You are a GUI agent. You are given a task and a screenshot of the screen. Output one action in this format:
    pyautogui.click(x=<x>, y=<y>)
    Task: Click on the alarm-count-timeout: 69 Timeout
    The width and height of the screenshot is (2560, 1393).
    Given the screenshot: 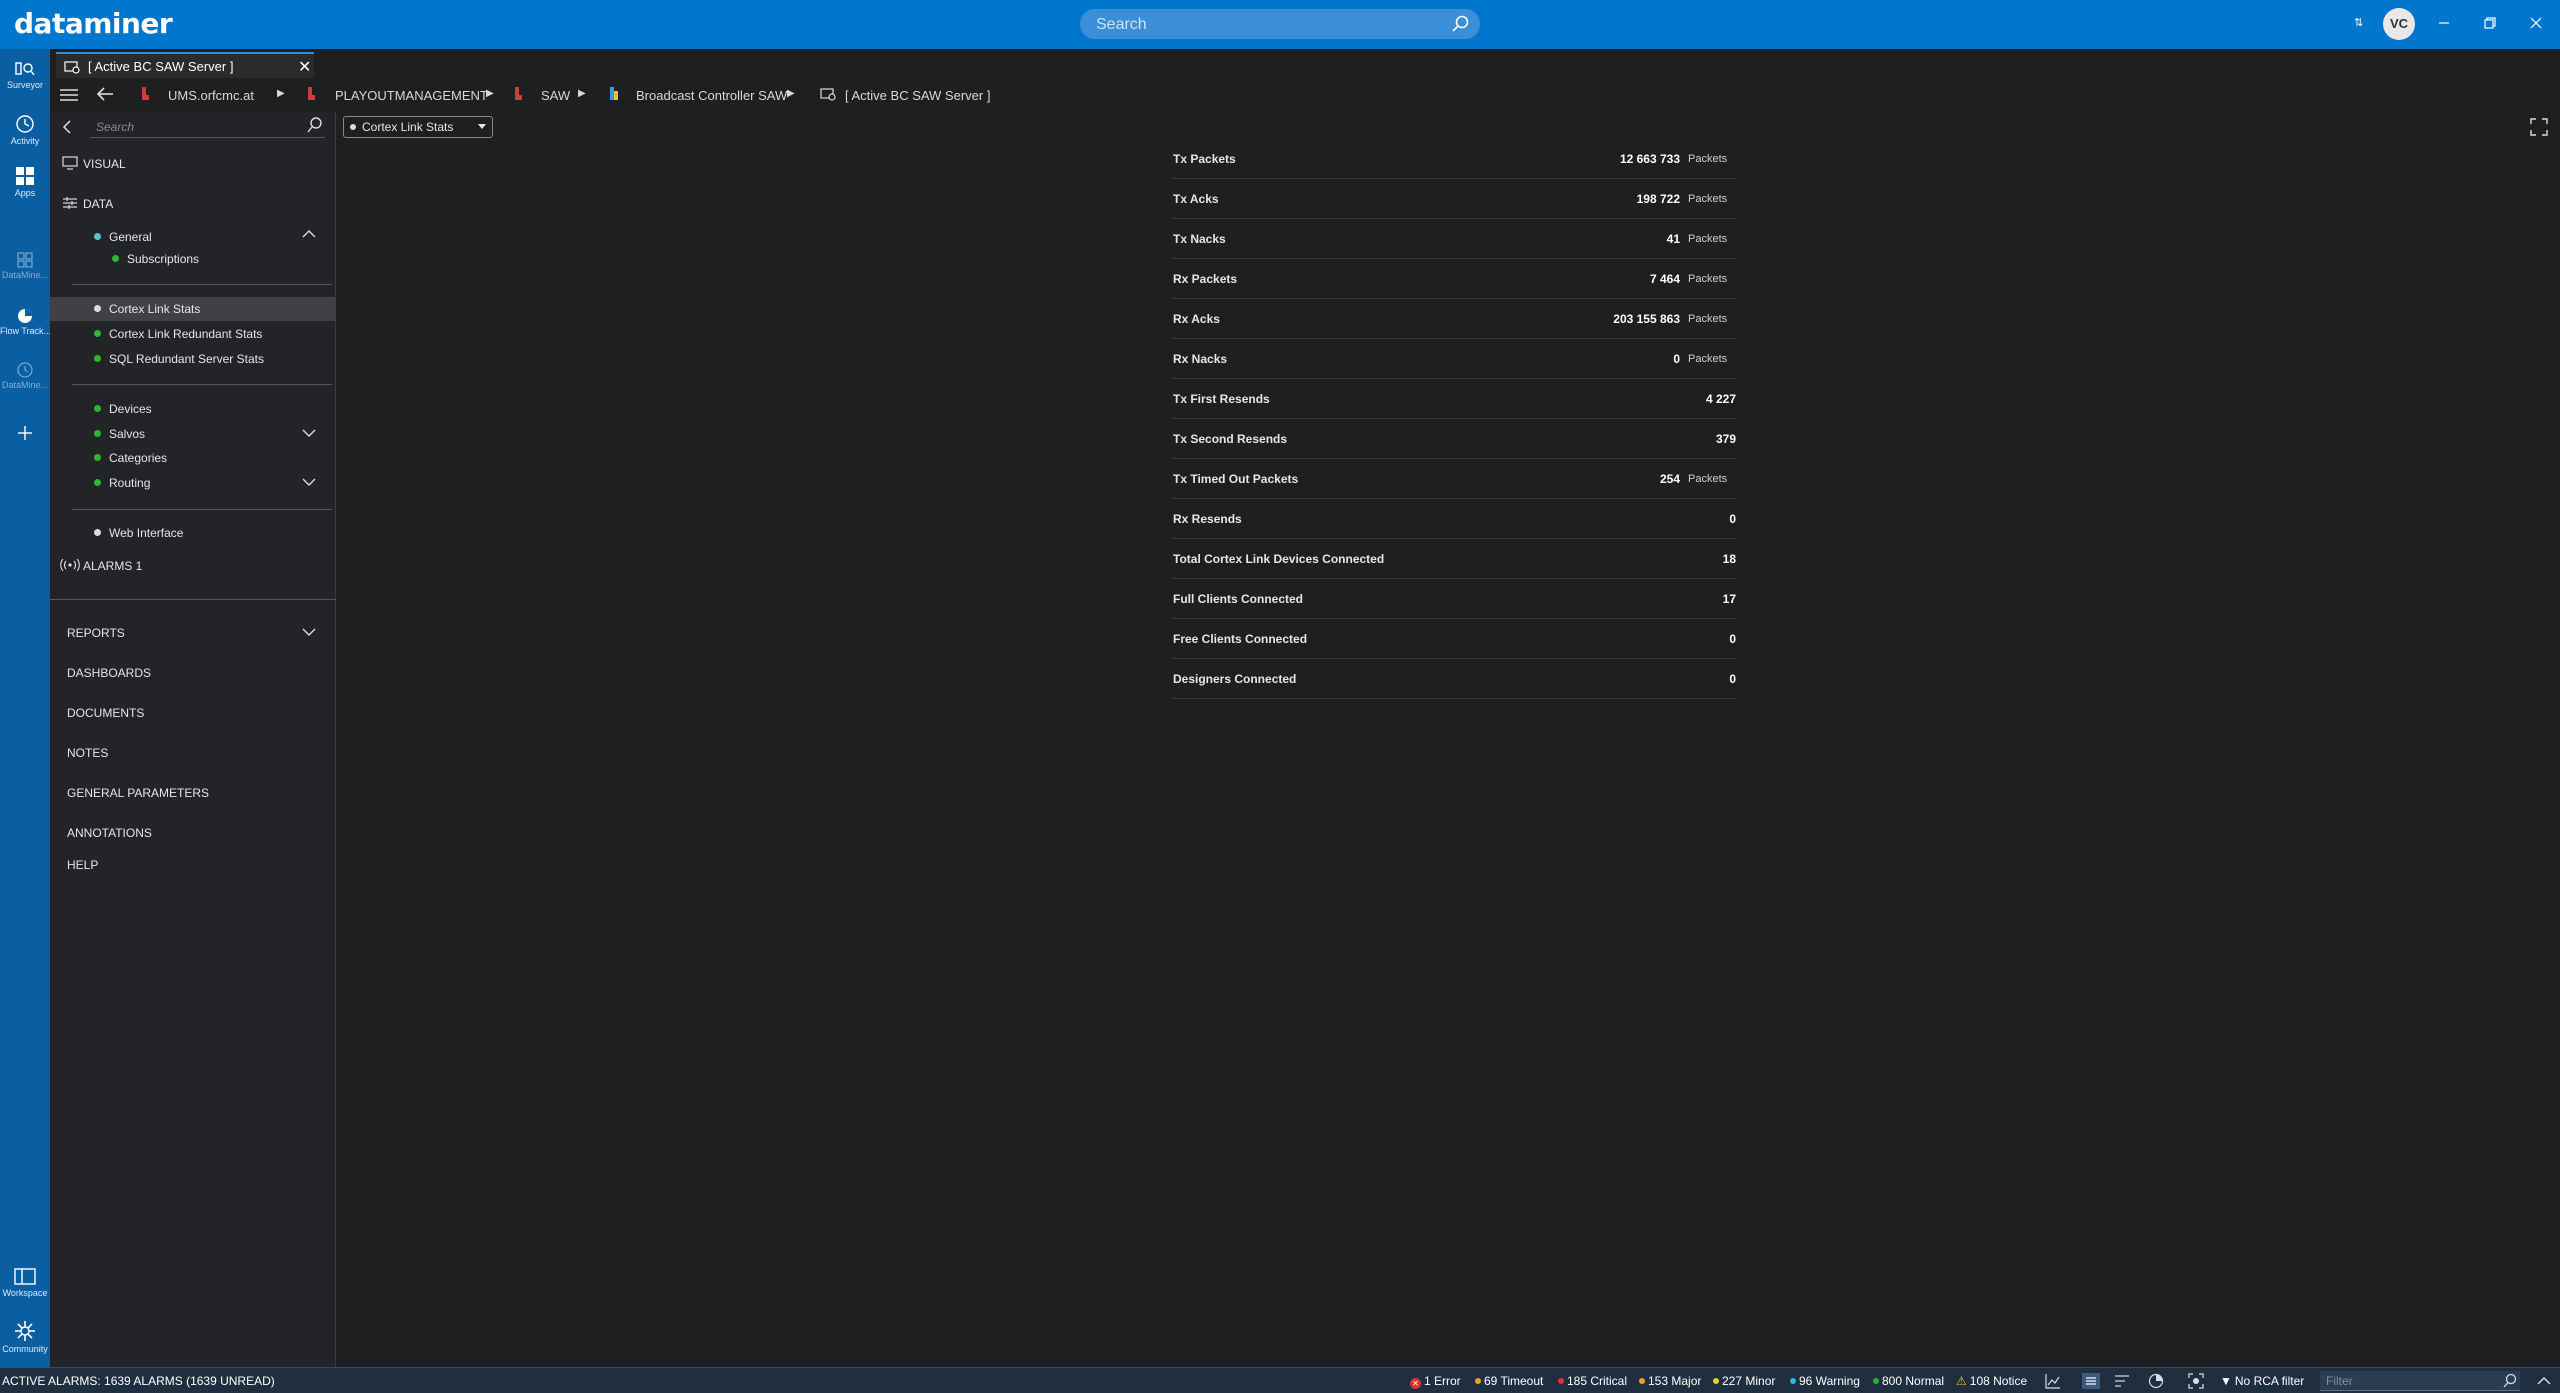 What is the action you would take?
    pyautogui.click(x=1509, y=1381)
    